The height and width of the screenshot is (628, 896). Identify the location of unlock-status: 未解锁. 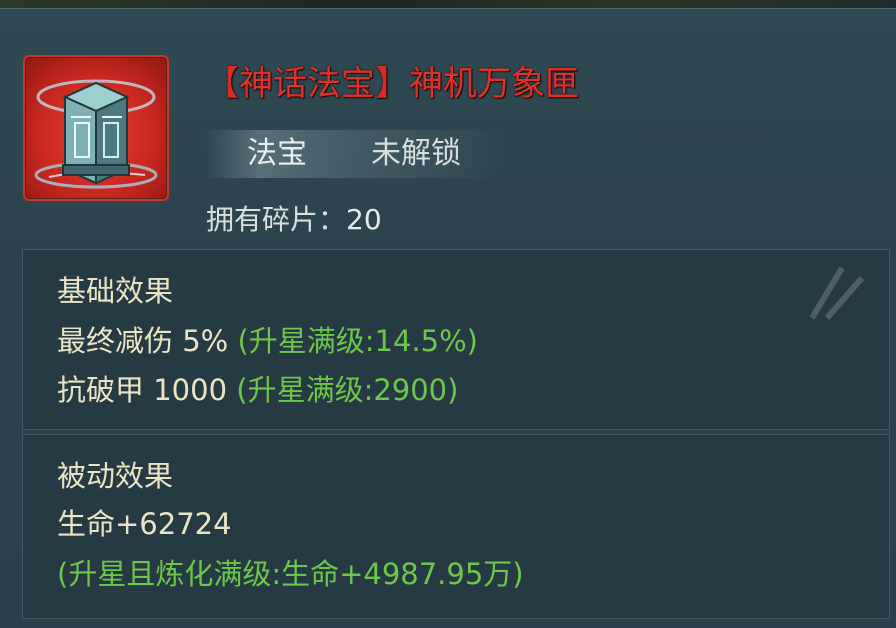
(416, 153).